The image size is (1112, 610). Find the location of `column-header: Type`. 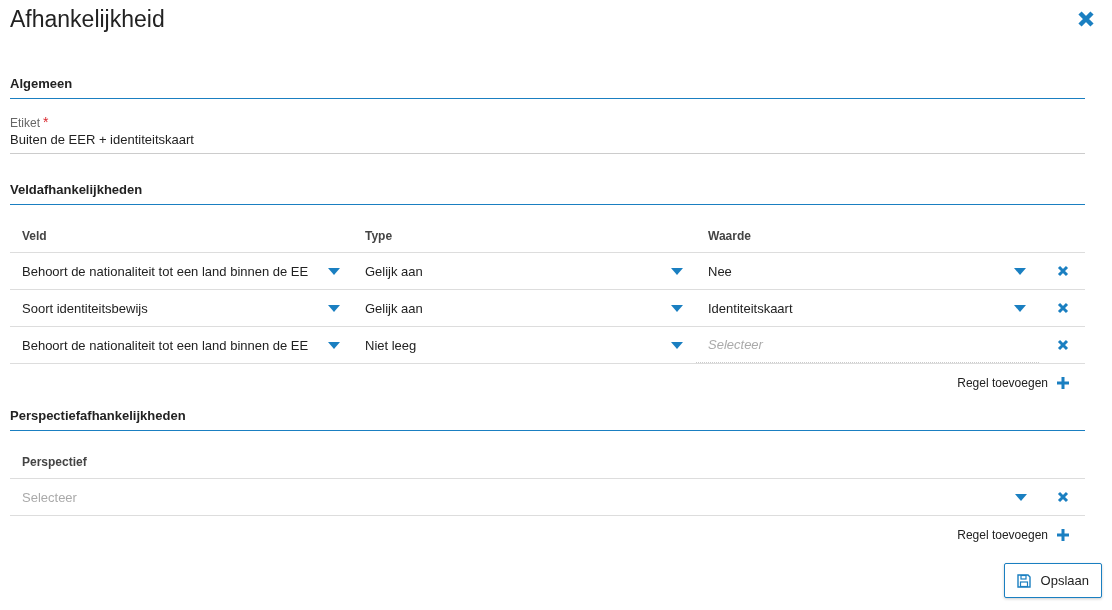

column-header: Type is located at coordinates (379, 236).